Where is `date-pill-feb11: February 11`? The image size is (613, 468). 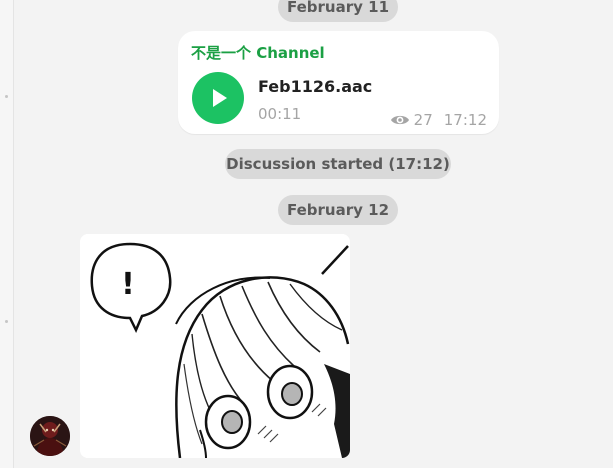
date-pill-feb11: February 11 is located at coordinates (338, 11).